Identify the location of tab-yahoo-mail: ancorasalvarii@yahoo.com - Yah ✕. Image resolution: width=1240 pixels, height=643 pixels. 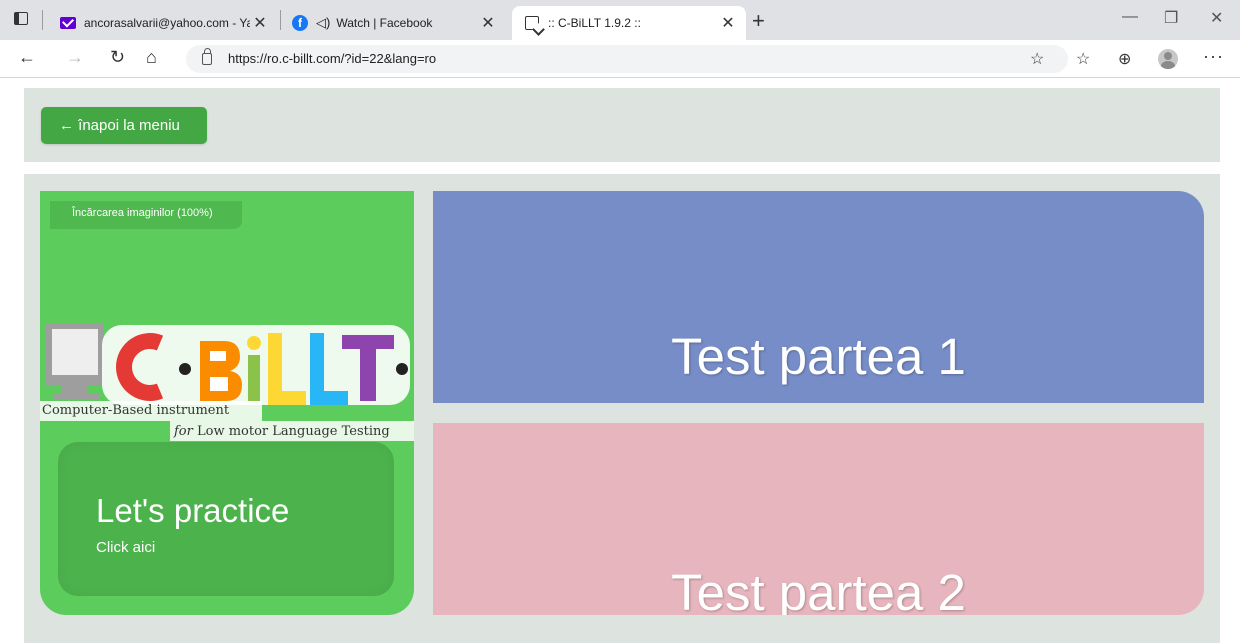
(165, 23).